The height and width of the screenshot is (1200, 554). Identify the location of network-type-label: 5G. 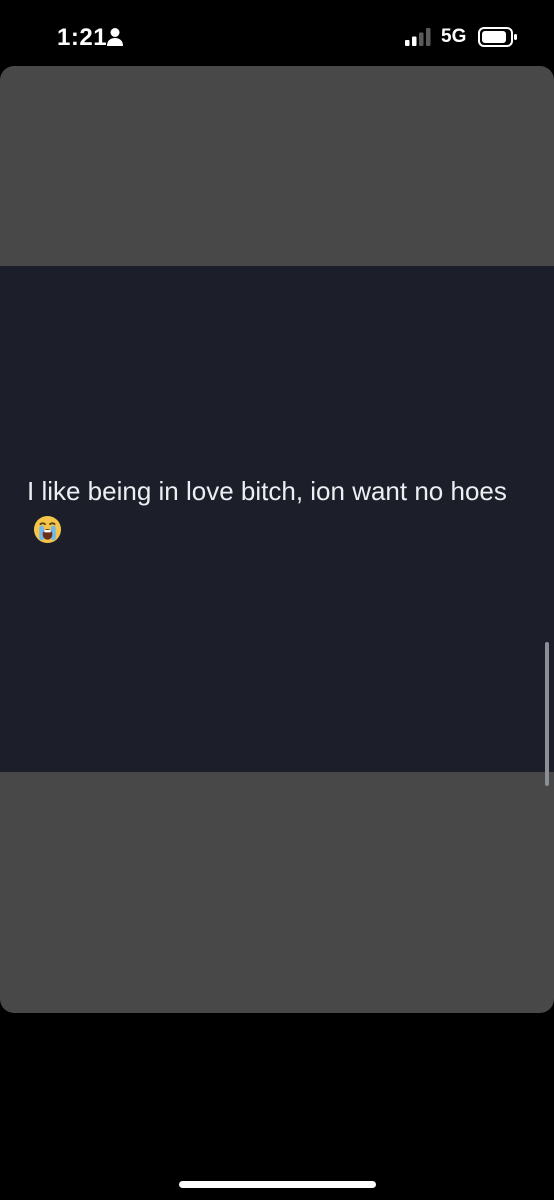
(454, 36).